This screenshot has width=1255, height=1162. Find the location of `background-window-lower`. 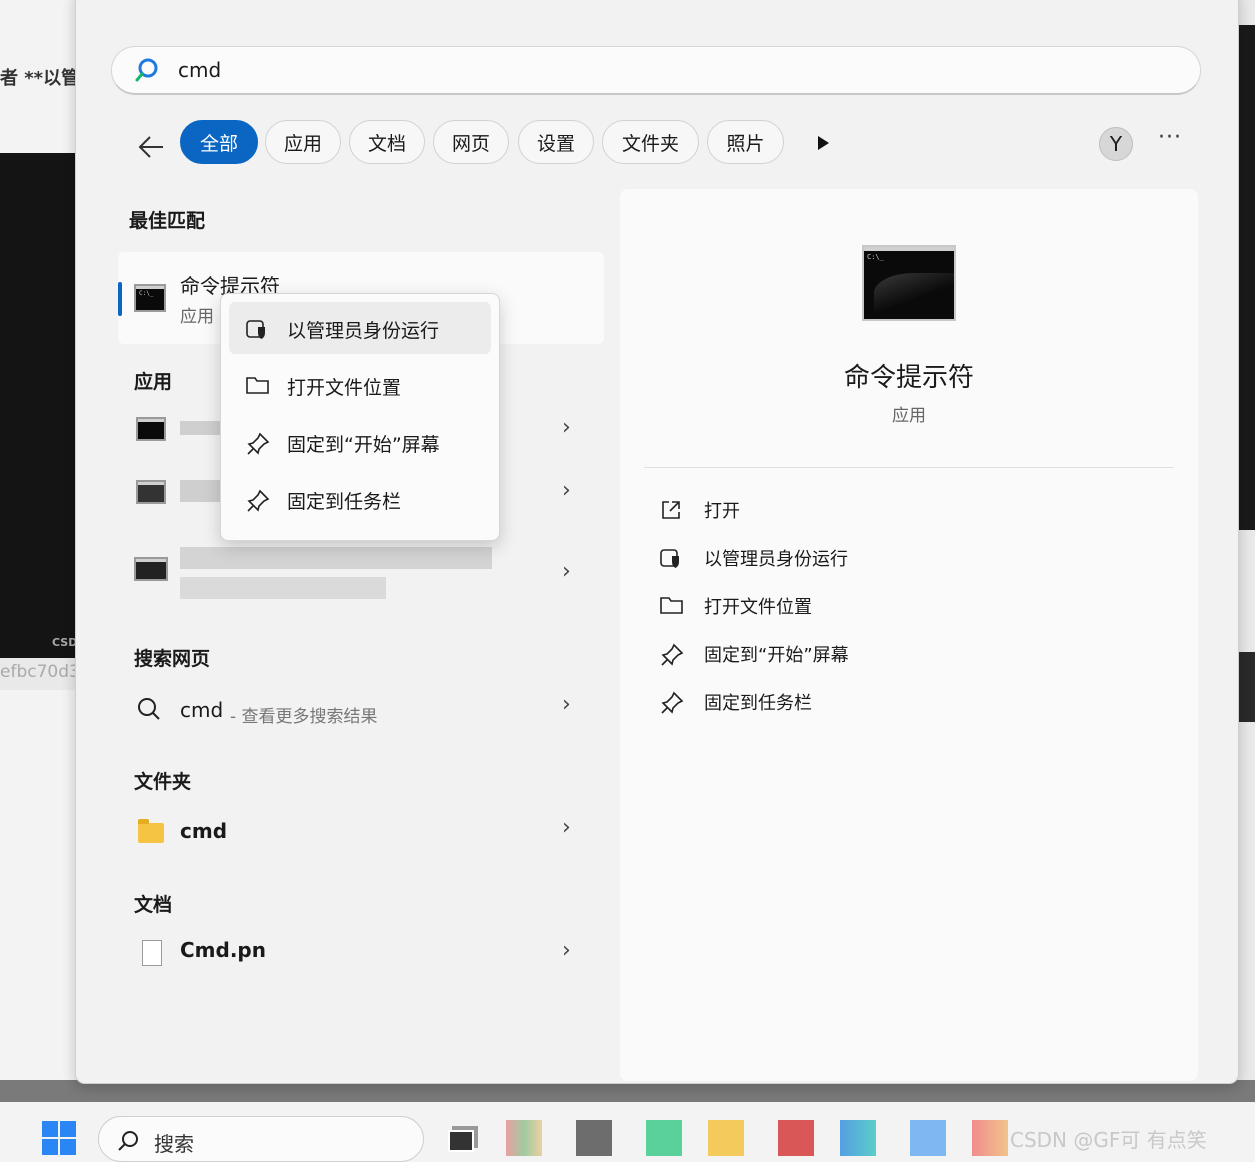

background-window-lower is located at coordinates (40, 885).